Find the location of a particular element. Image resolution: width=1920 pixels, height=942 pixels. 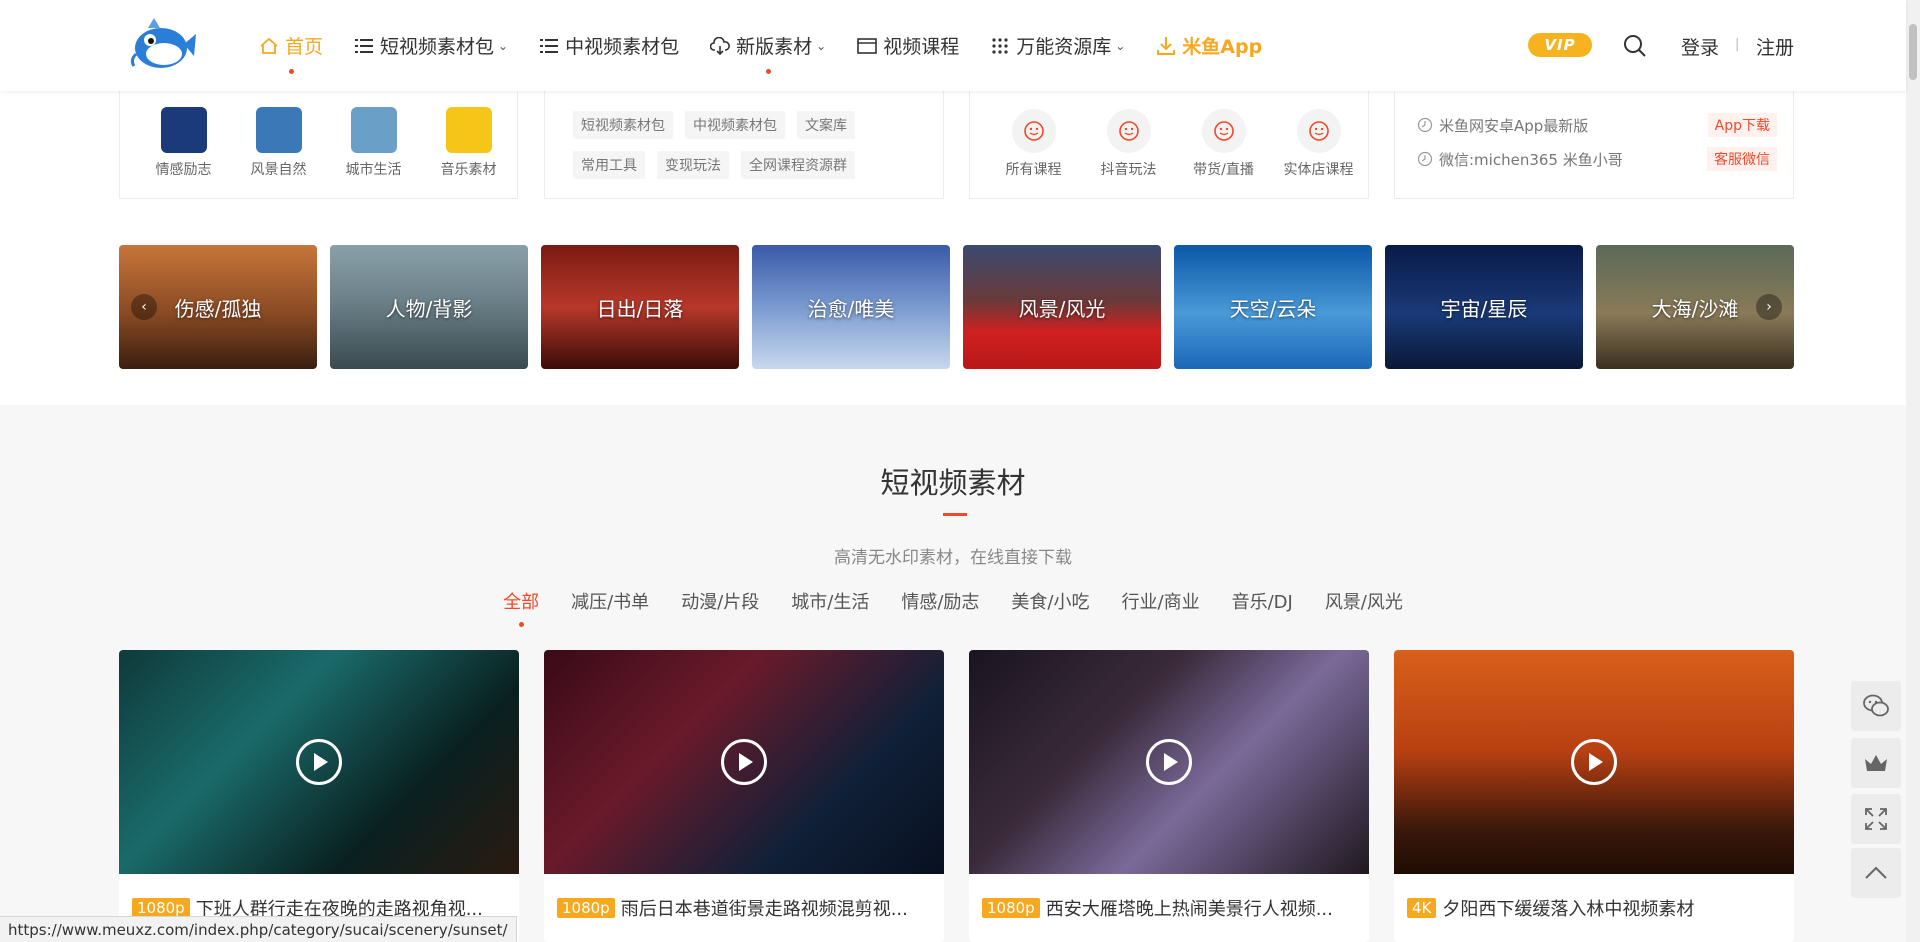

category-shortcut: 音乐素材 is located at coordinates (468, 143).